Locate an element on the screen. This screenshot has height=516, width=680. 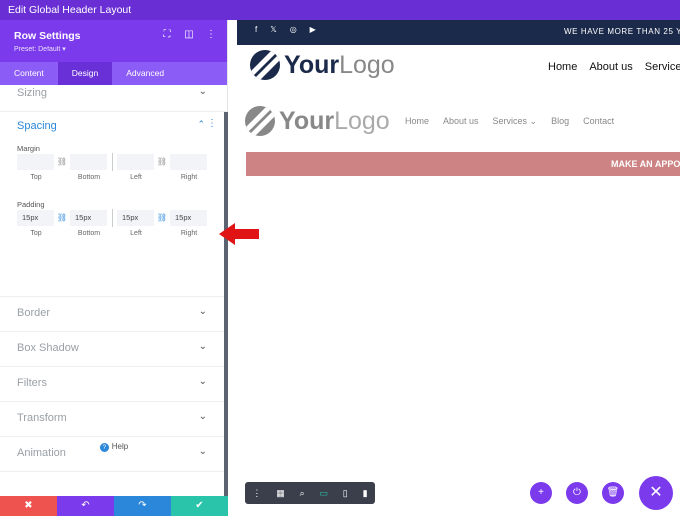
nav-item-blog: Blog is located at coordinates (560, 121).